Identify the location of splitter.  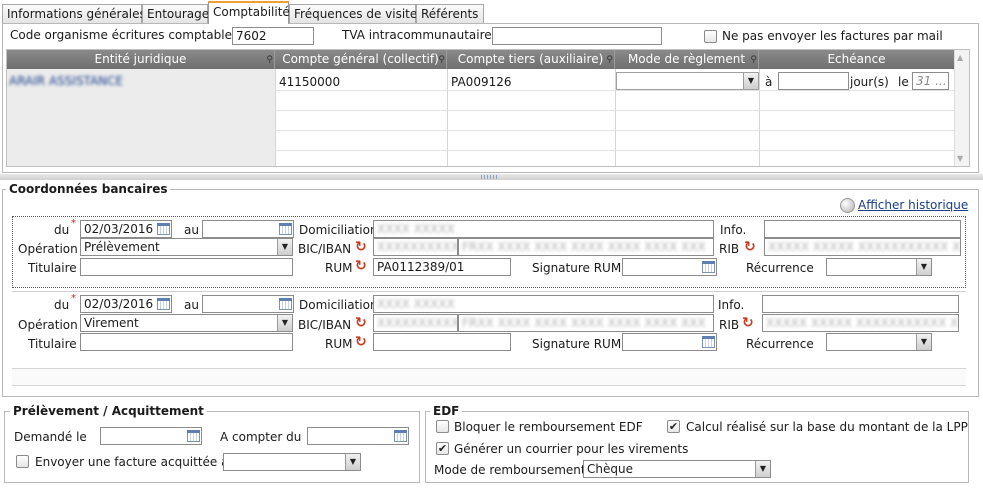
(491, 177).